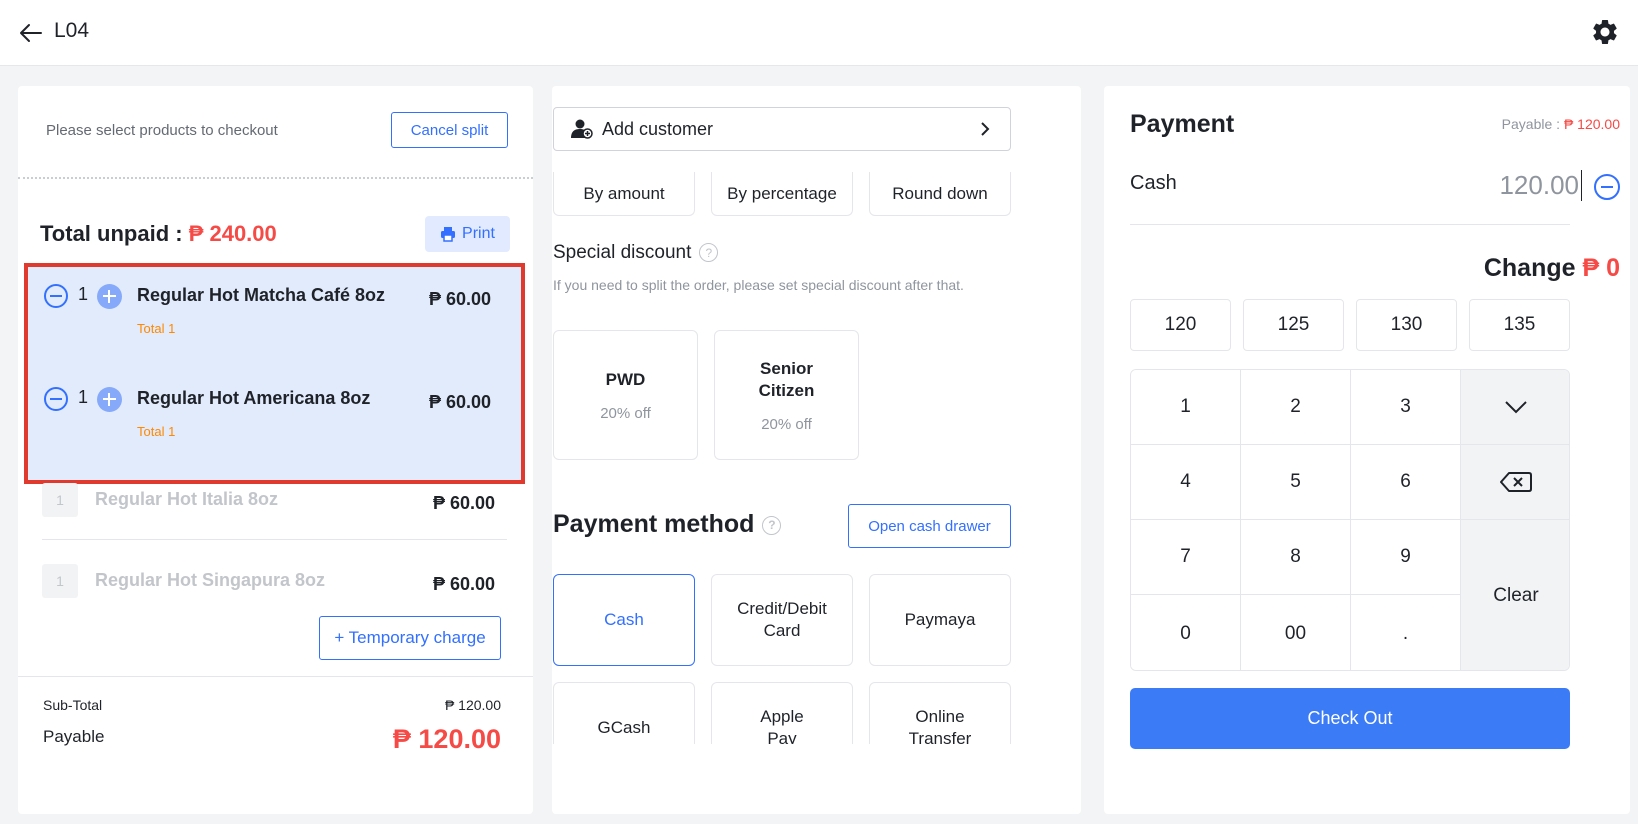  I want to click on numeric-keypad: 1 2 3 4 5 6 7 8 9 Clear 0 00 ., so click(1350, 520).